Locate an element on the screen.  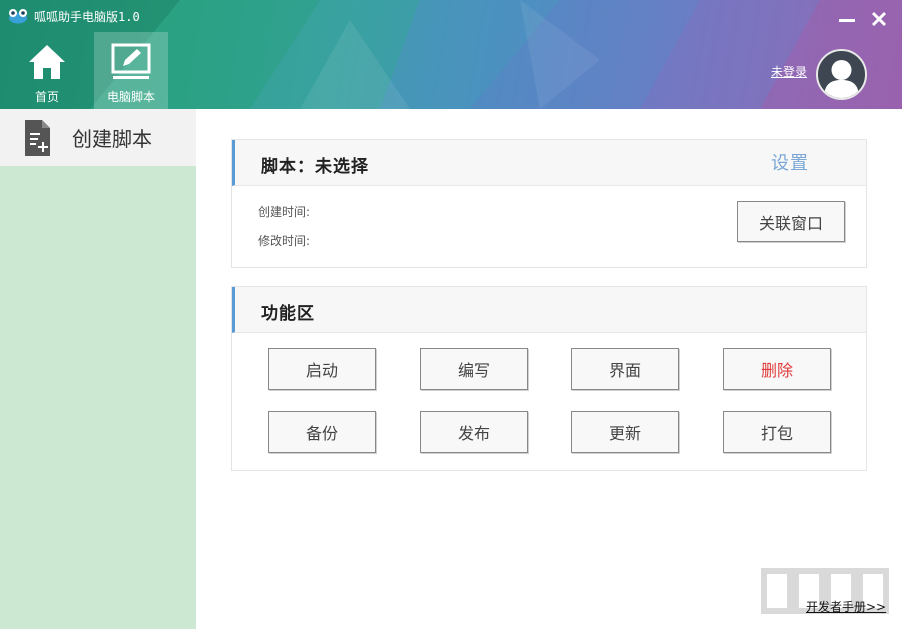
script-title: 脚本：未选择 is located at coordinates (315, 167).